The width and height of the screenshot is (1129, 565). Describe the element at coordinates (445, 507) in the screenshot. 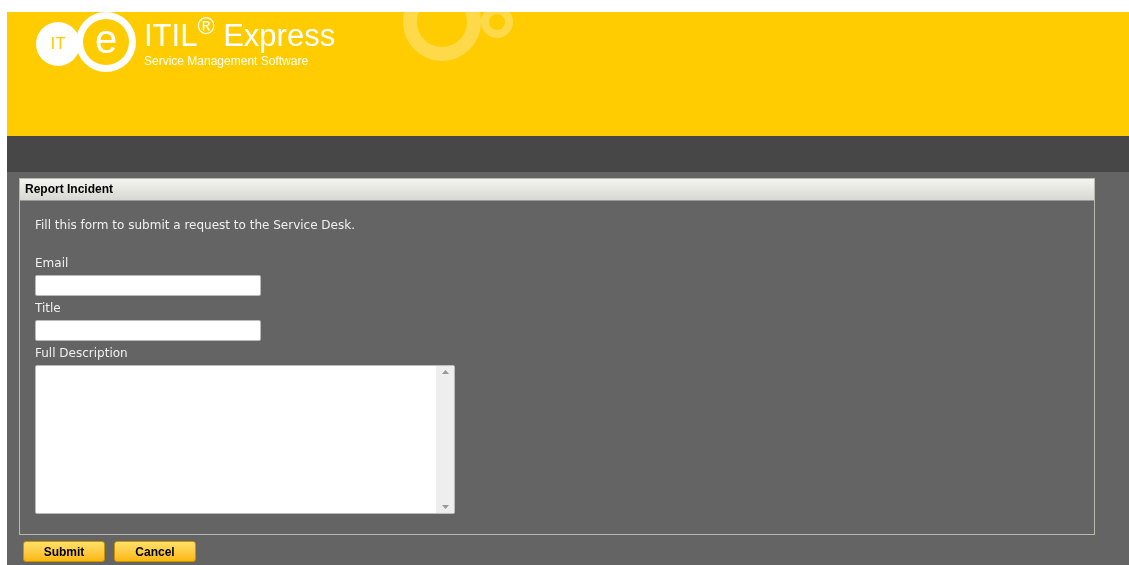

I see `scroll-down-icon` at that location.